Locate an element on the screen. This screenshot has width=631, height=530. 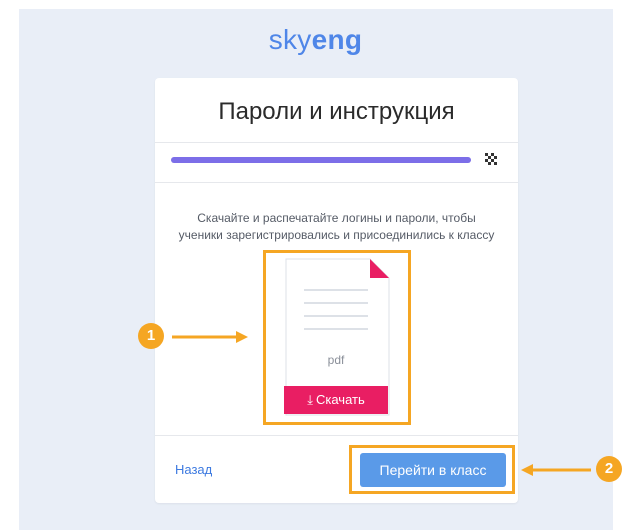
arrow-left-icon is located at coordinates (556, 470).